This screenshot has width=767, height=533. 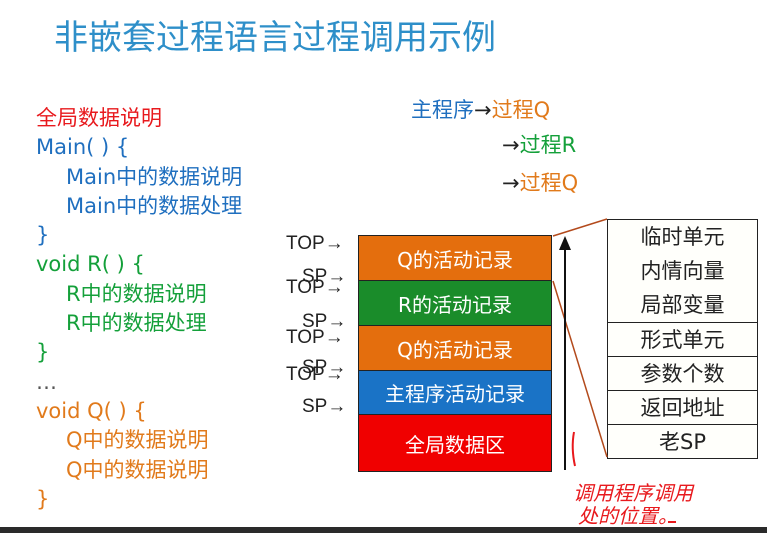 I want to click on sp-pointer: SP→, so click(x=324, y=406).